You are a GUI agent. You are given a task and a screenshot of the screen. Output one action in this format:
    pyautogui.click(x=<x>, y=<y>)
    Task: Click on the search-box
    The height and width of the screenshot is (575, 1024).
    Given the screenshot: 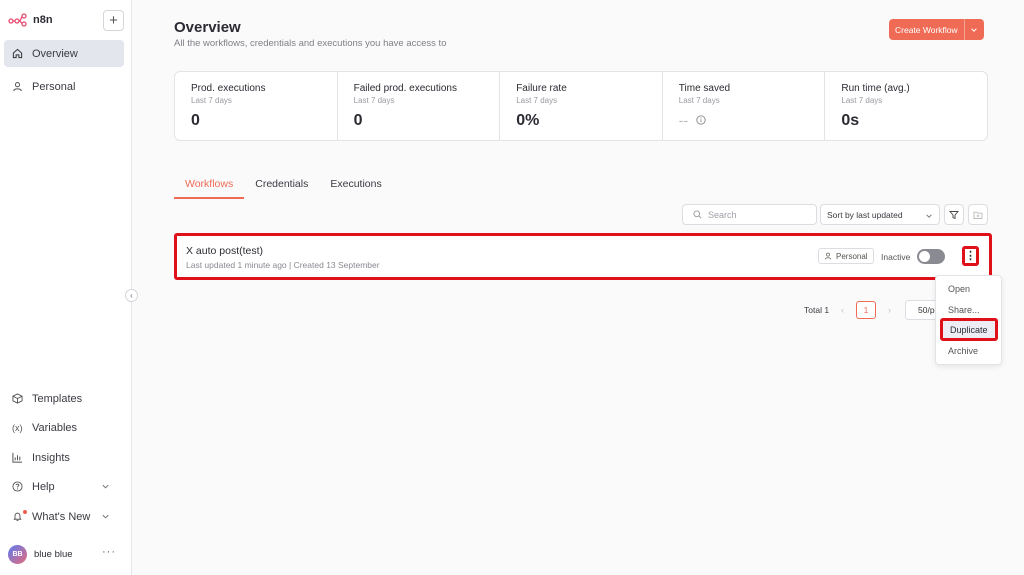 What is the action you would take?
    pyautogui.click(x=749, y=214)
    